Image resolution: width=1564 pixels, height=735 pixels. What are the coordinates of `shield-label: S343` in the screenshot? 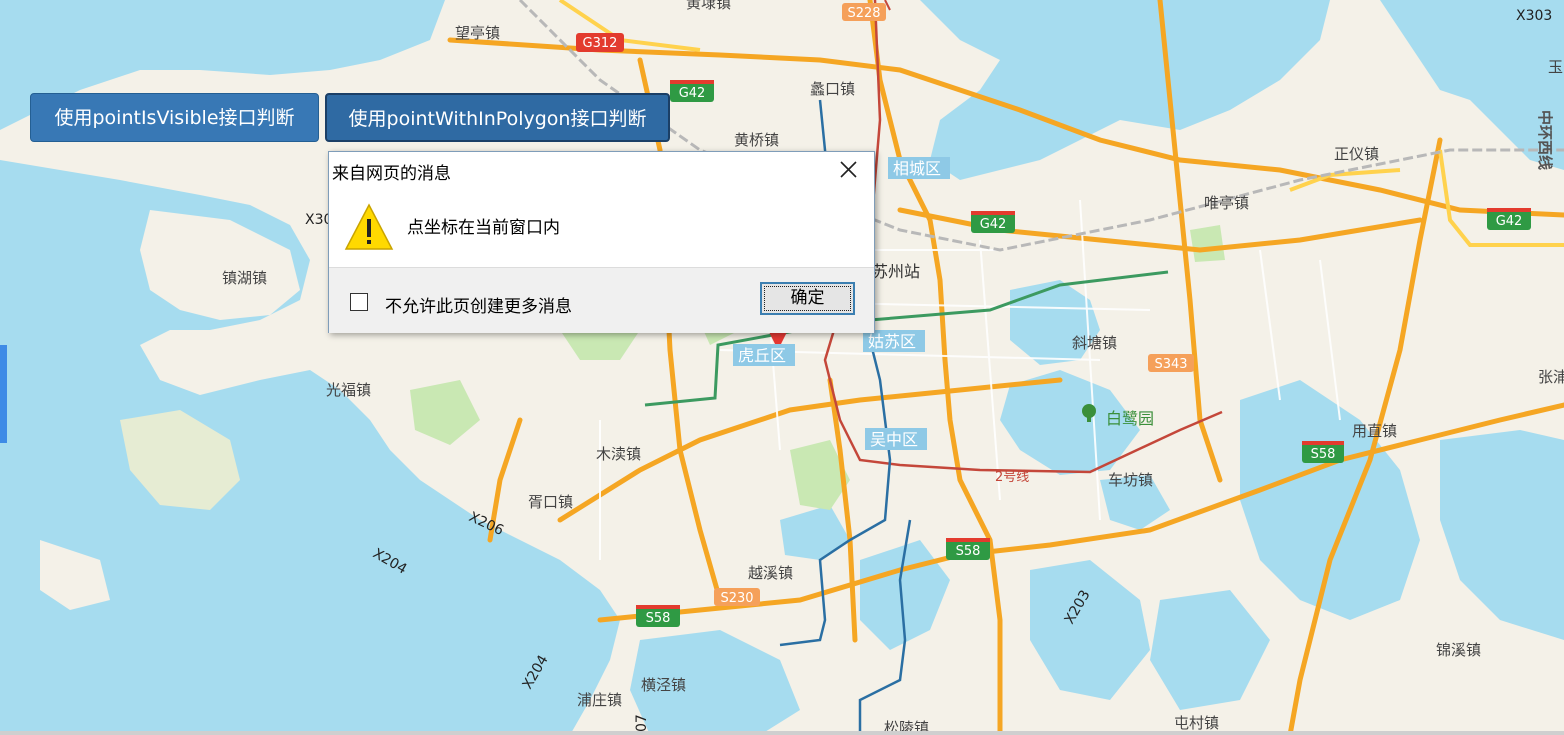 It's located at (1170, 364).